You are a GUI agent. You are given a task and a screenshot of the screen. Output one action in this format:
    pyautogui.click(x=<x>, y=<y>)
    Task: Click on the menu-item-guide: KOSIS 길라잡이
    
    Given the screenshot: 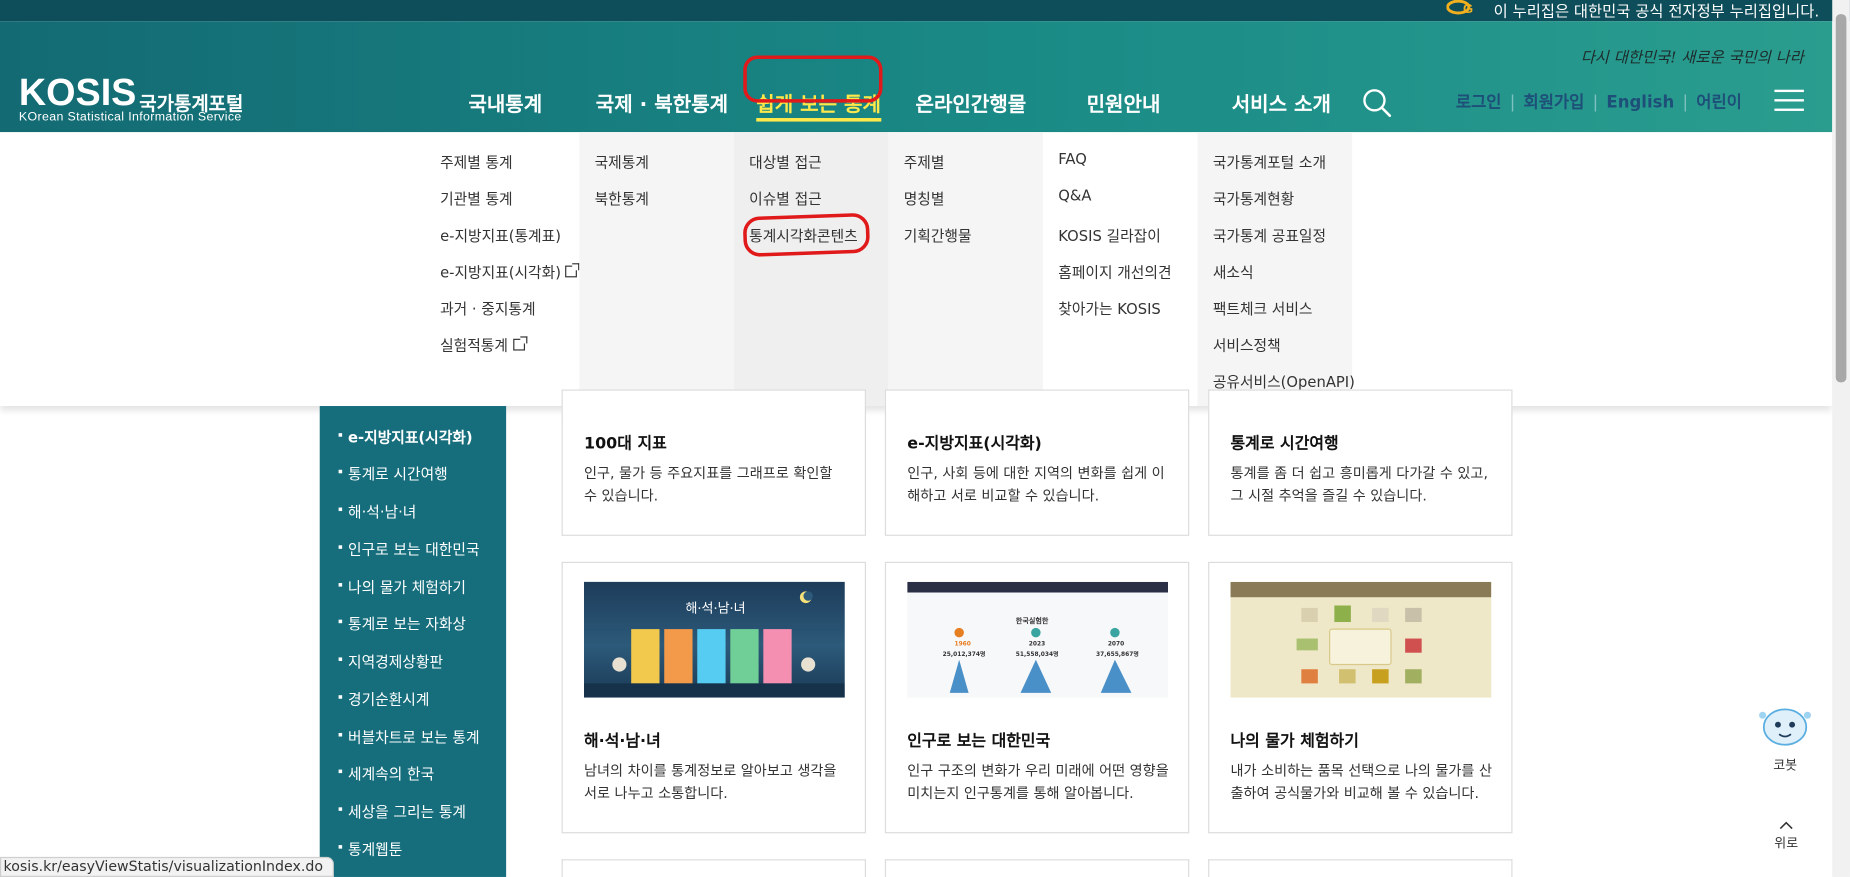 What is the action you would take?
    pyautogui.click(x=1109, y=234)
    